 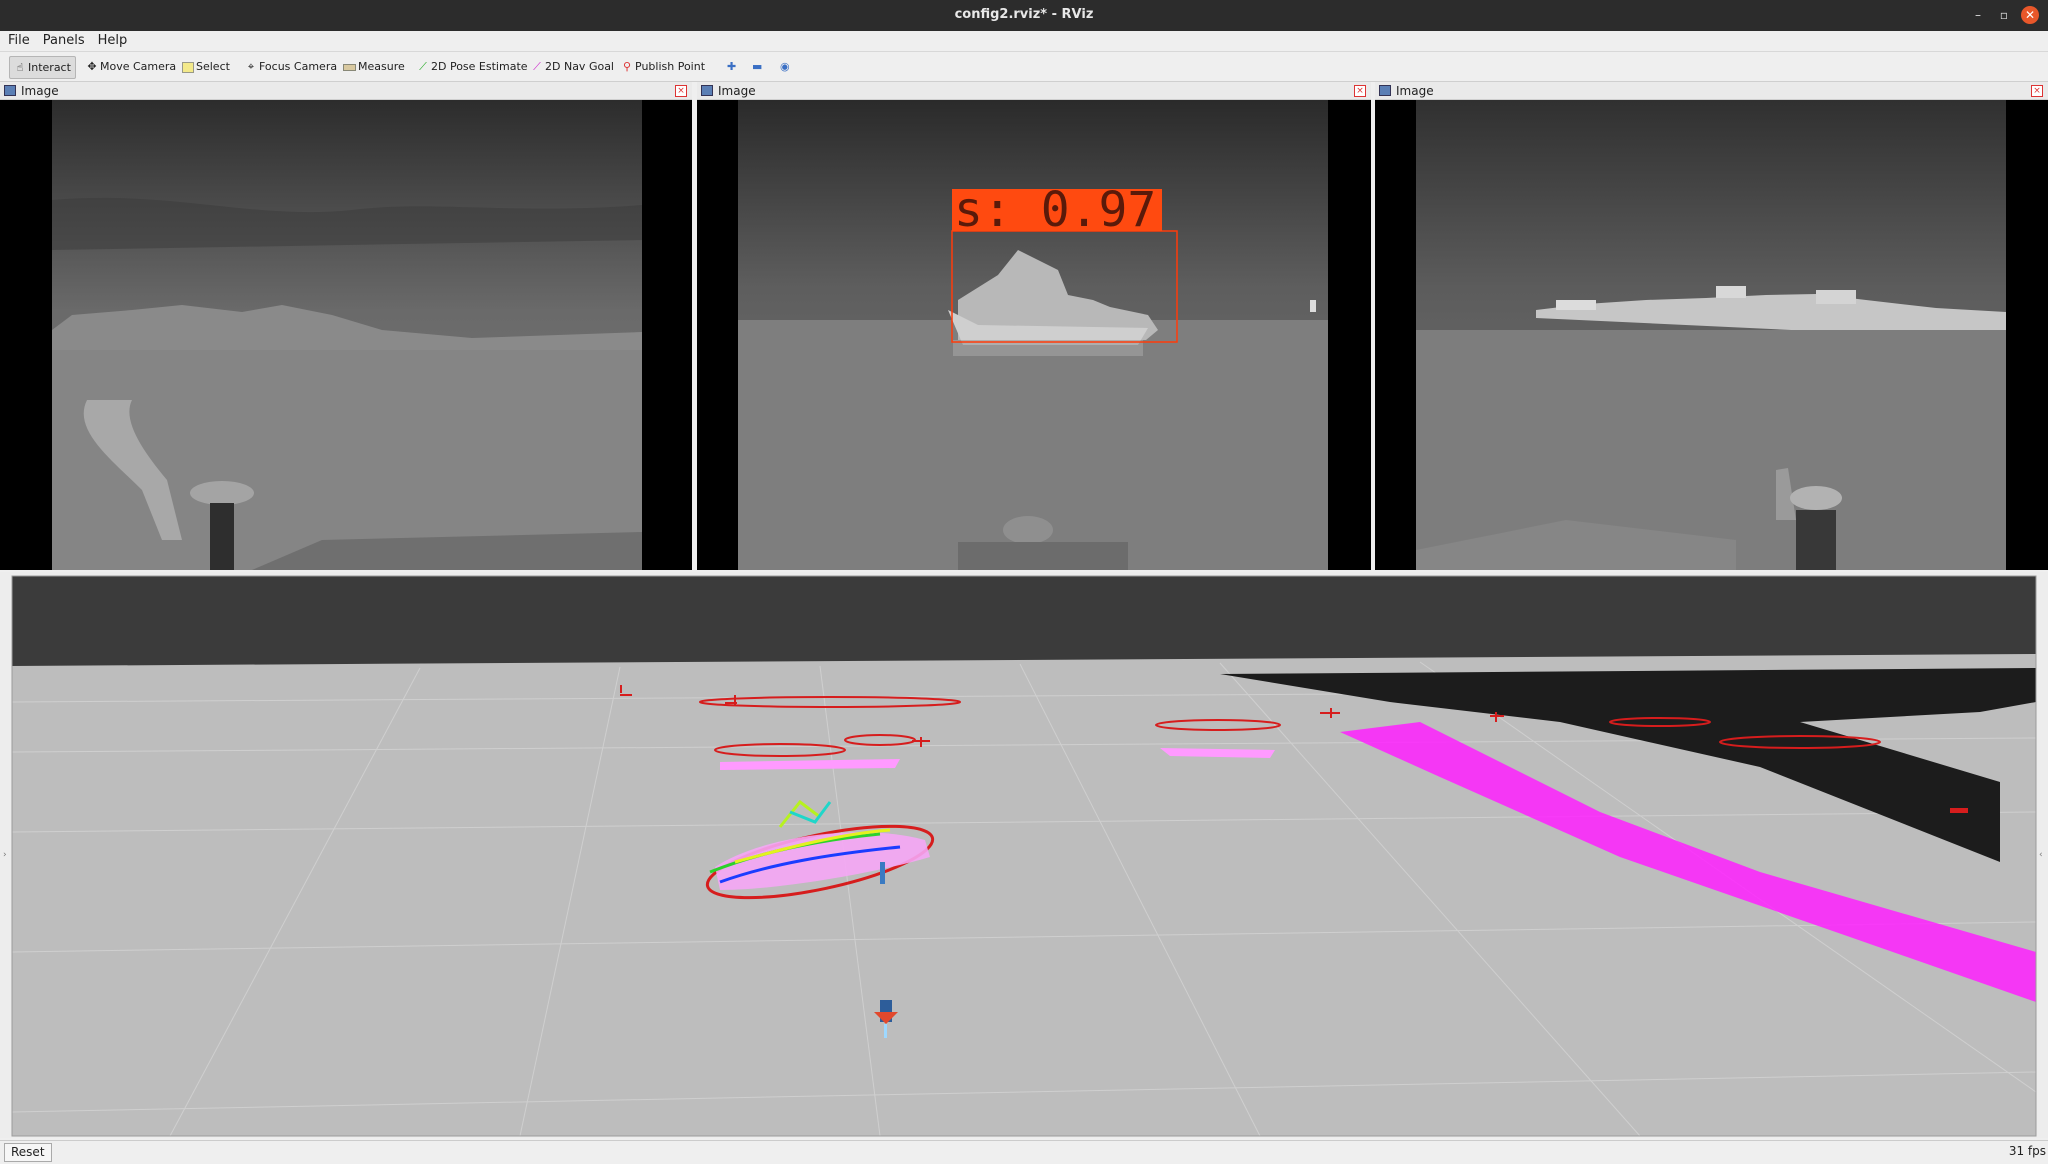 What do you see at coordinates (347, 335) in the screenshot?
I see `camera-image-left` at bounding box center [347, 335].